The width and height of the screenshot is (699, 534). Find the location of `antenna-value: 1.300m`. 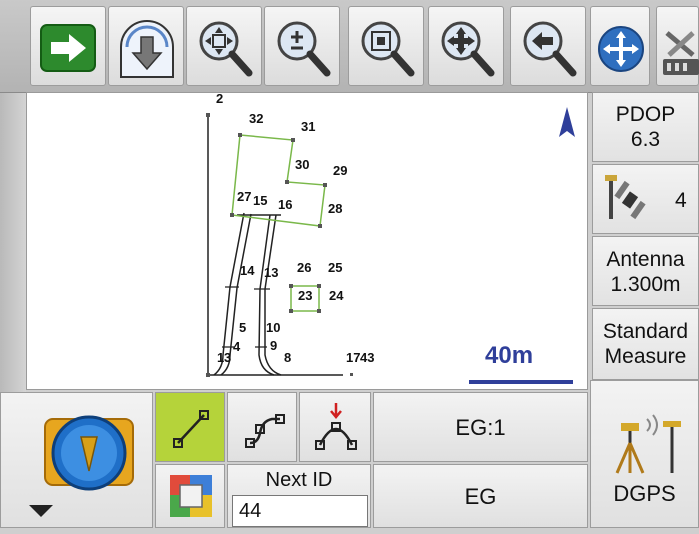

antenna-value: 1.300m is located at coordinates (645, 284).